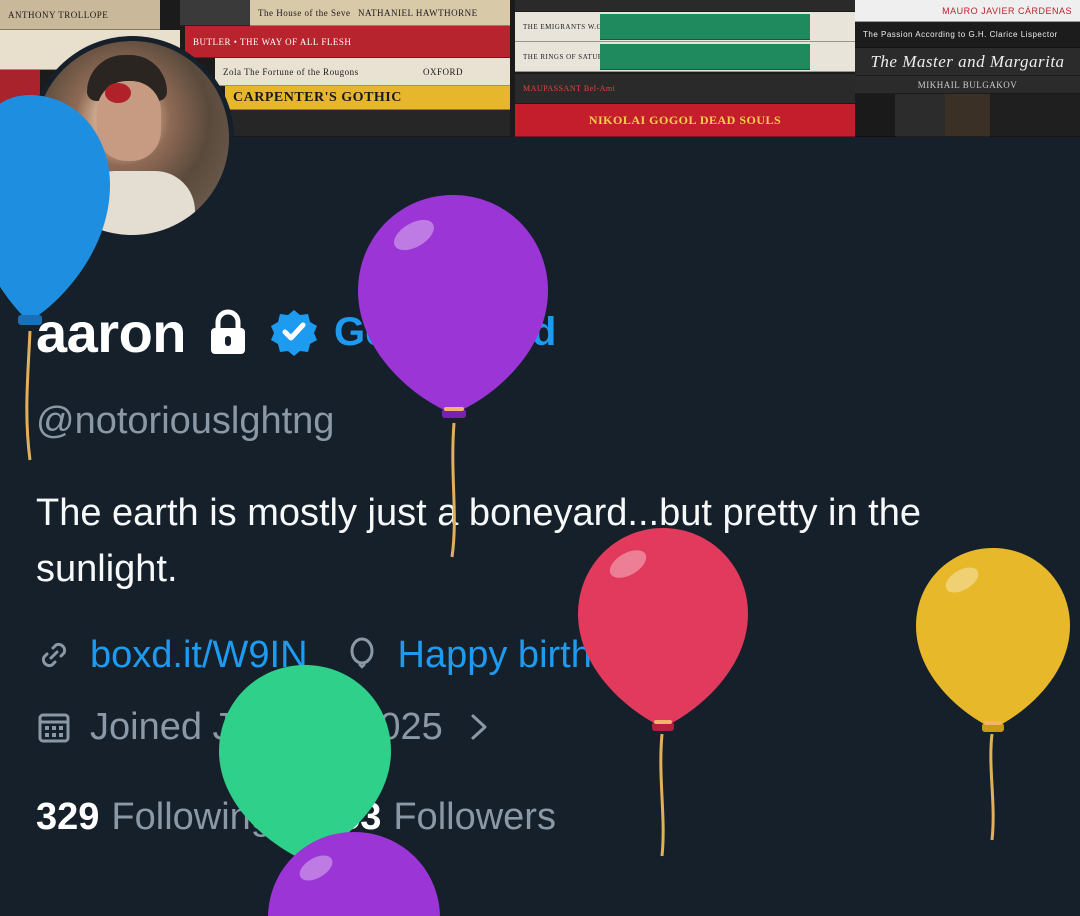 The height and width of the screenshot is (916, 1080). What do you see at coordinates (191, 816) in the screenshot?
I see `following-label: Following` at bounding box center [191, 816].